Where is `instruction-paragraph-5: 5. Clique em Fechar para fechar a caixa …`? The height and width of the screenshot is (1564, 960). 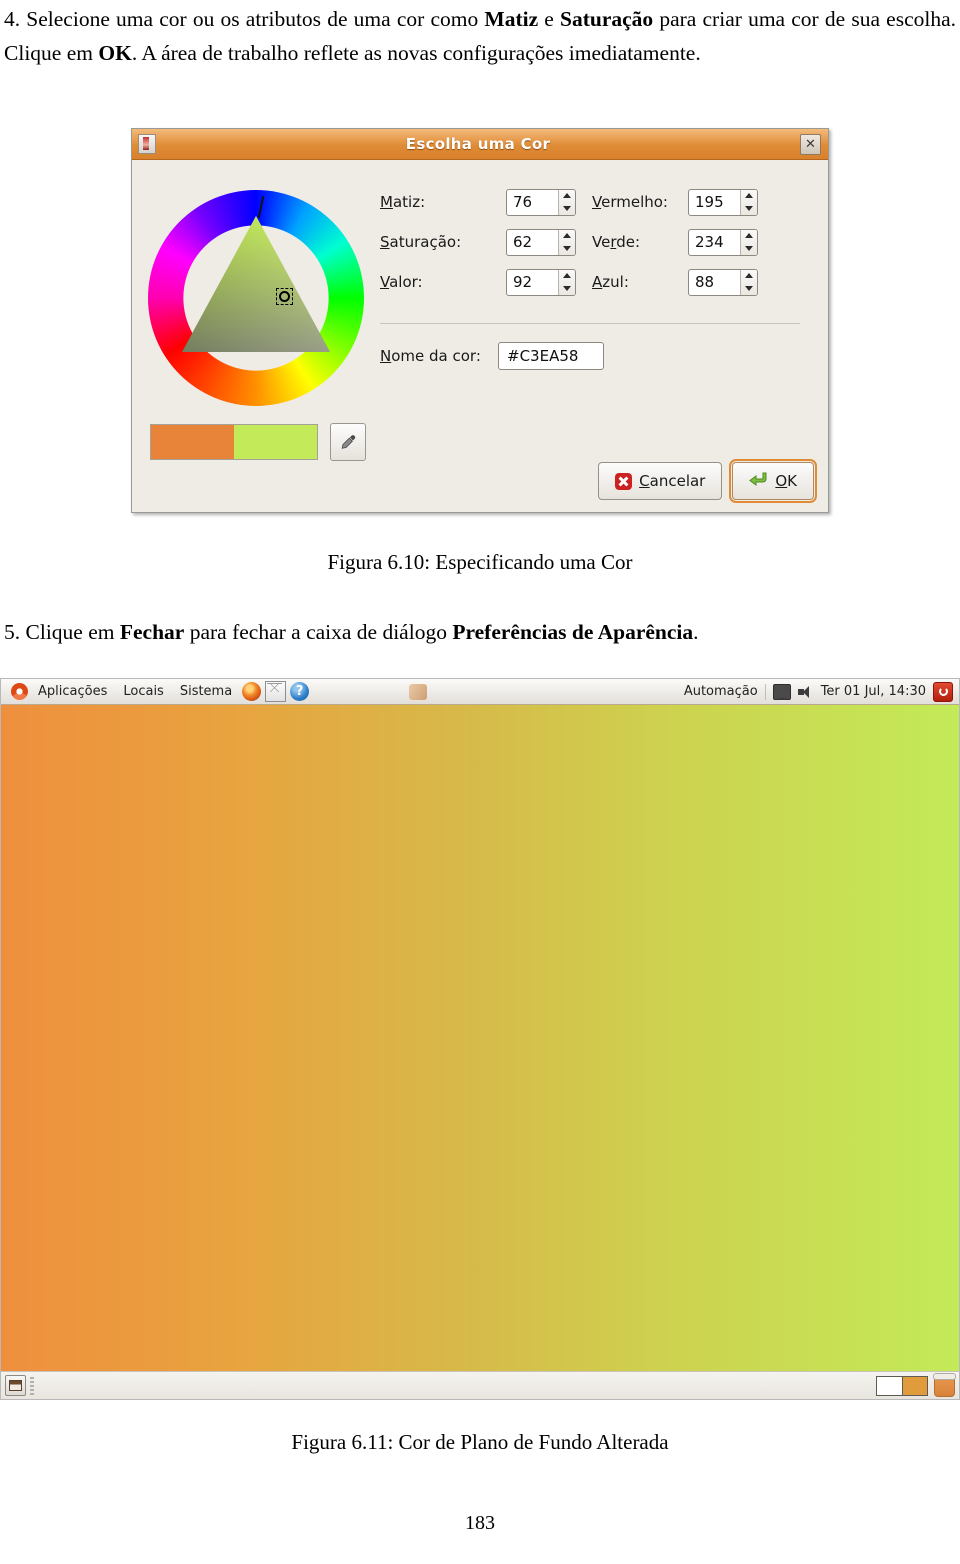
instruction-paragraph-5: 5. Clique em Fechar para fechar a caixa … is located at coordinates (480, 632).